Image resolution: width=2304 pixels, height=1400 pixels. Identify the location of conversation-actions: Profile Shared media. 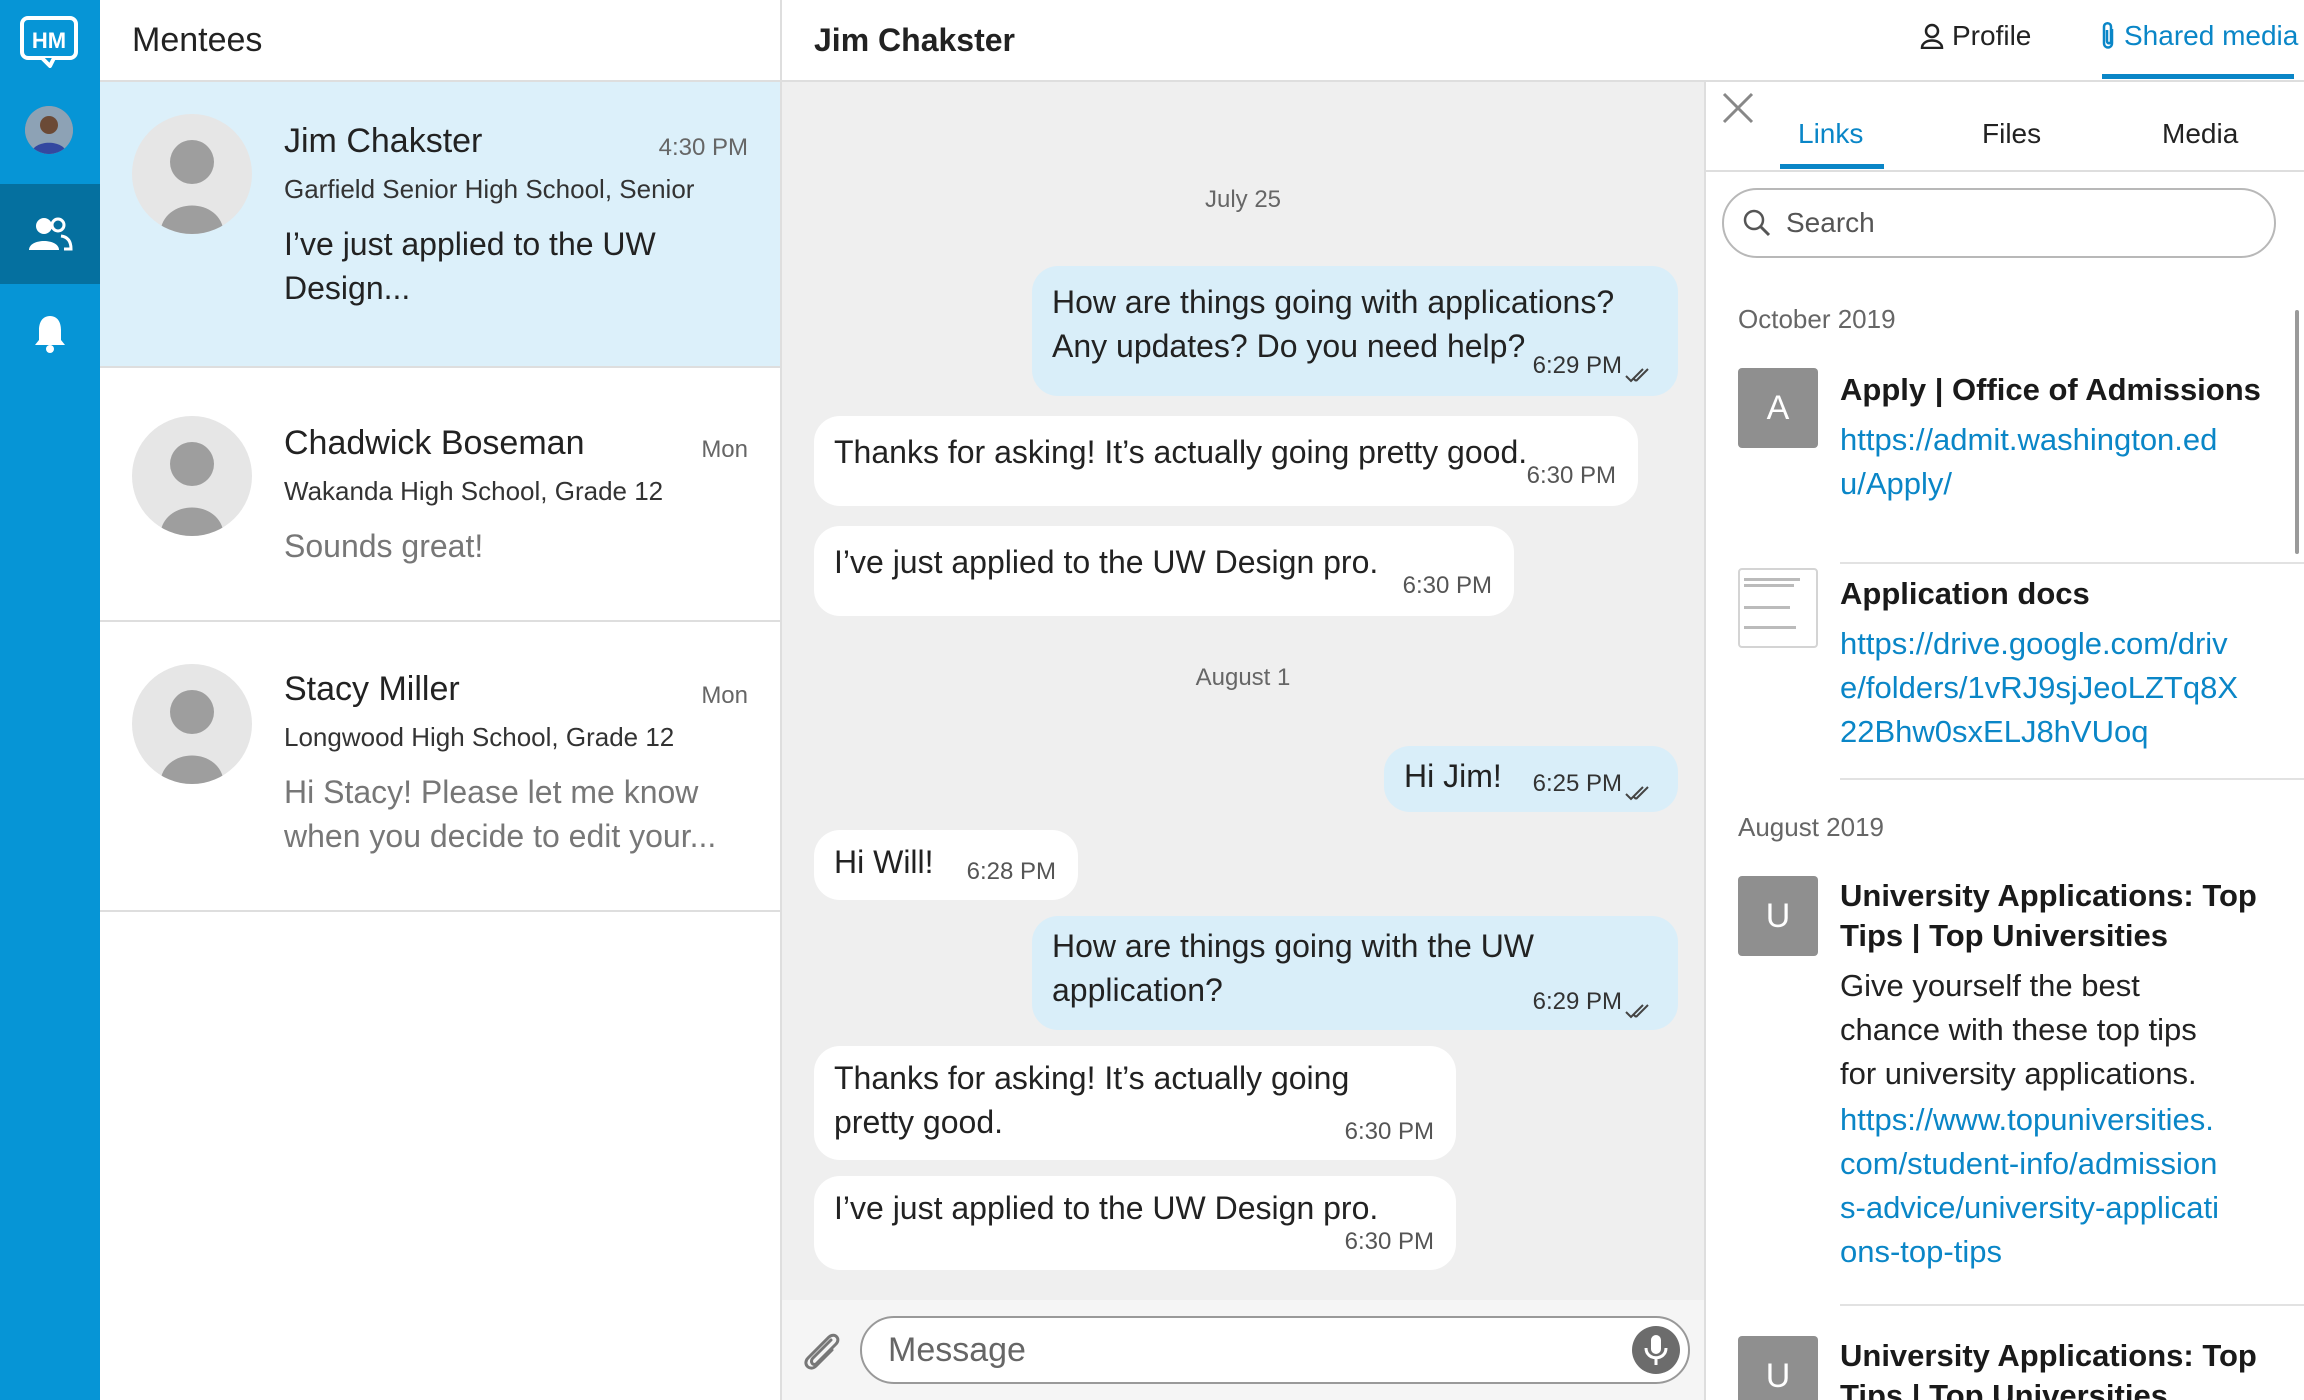
(2004, 41).